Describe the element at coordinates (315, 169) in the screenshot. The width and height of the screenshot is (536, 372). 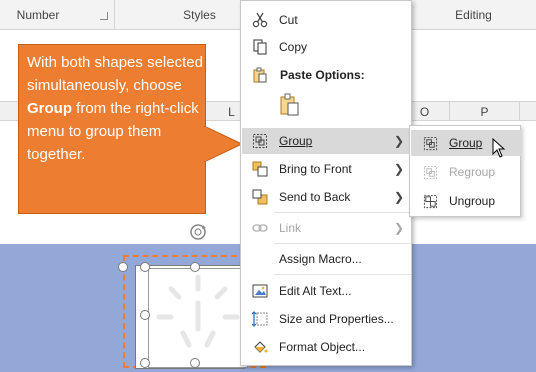
I see `menu-item-label: Bring to Front` at that location.